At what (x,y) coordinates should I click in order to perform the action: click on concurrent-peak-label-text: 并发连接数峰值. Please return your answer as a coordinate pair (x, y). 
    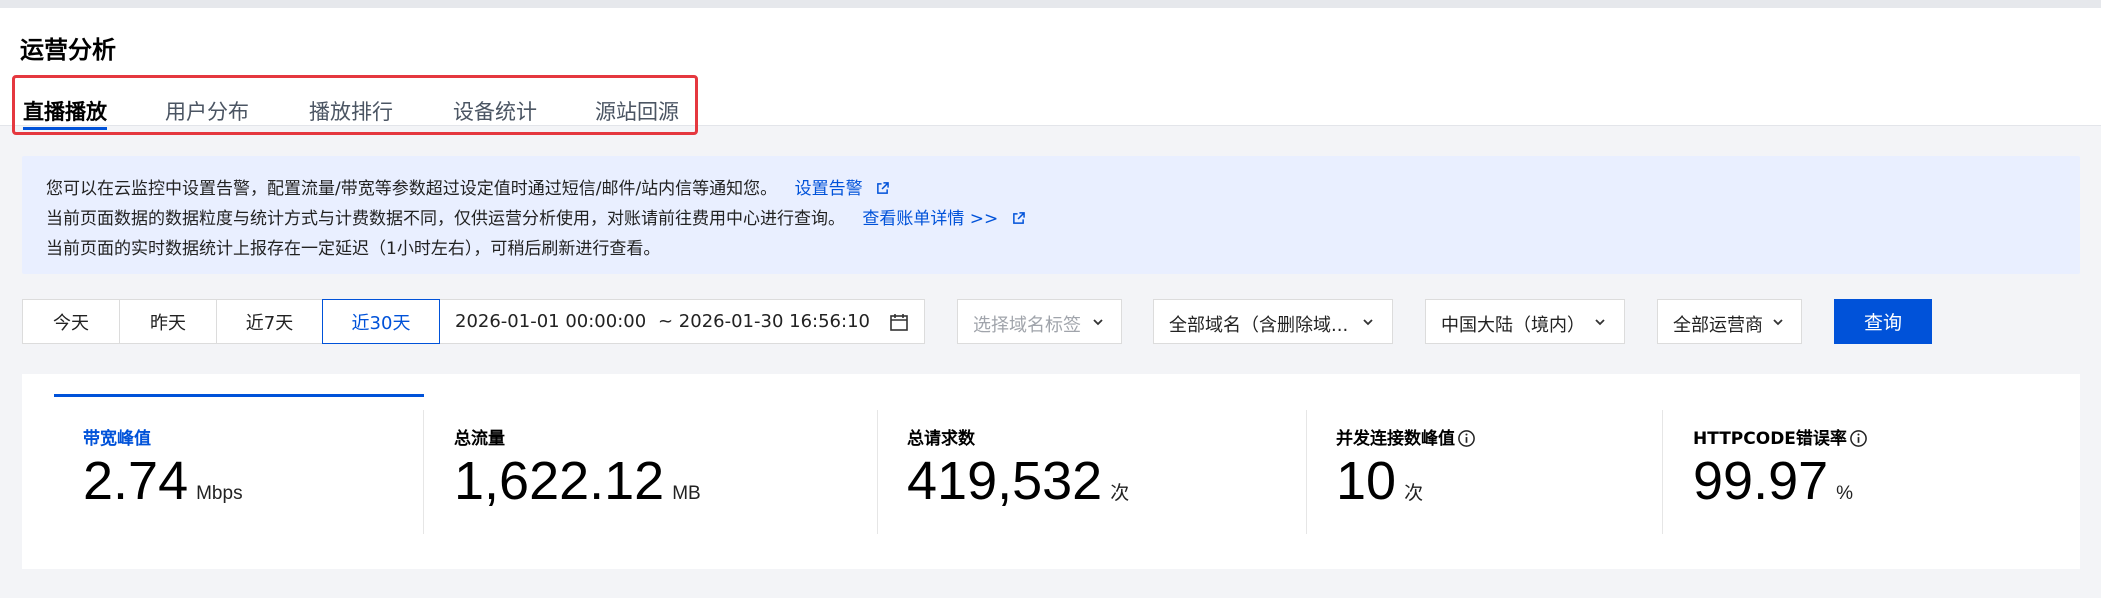
    Looking at the image, I should click on (1395, 439).